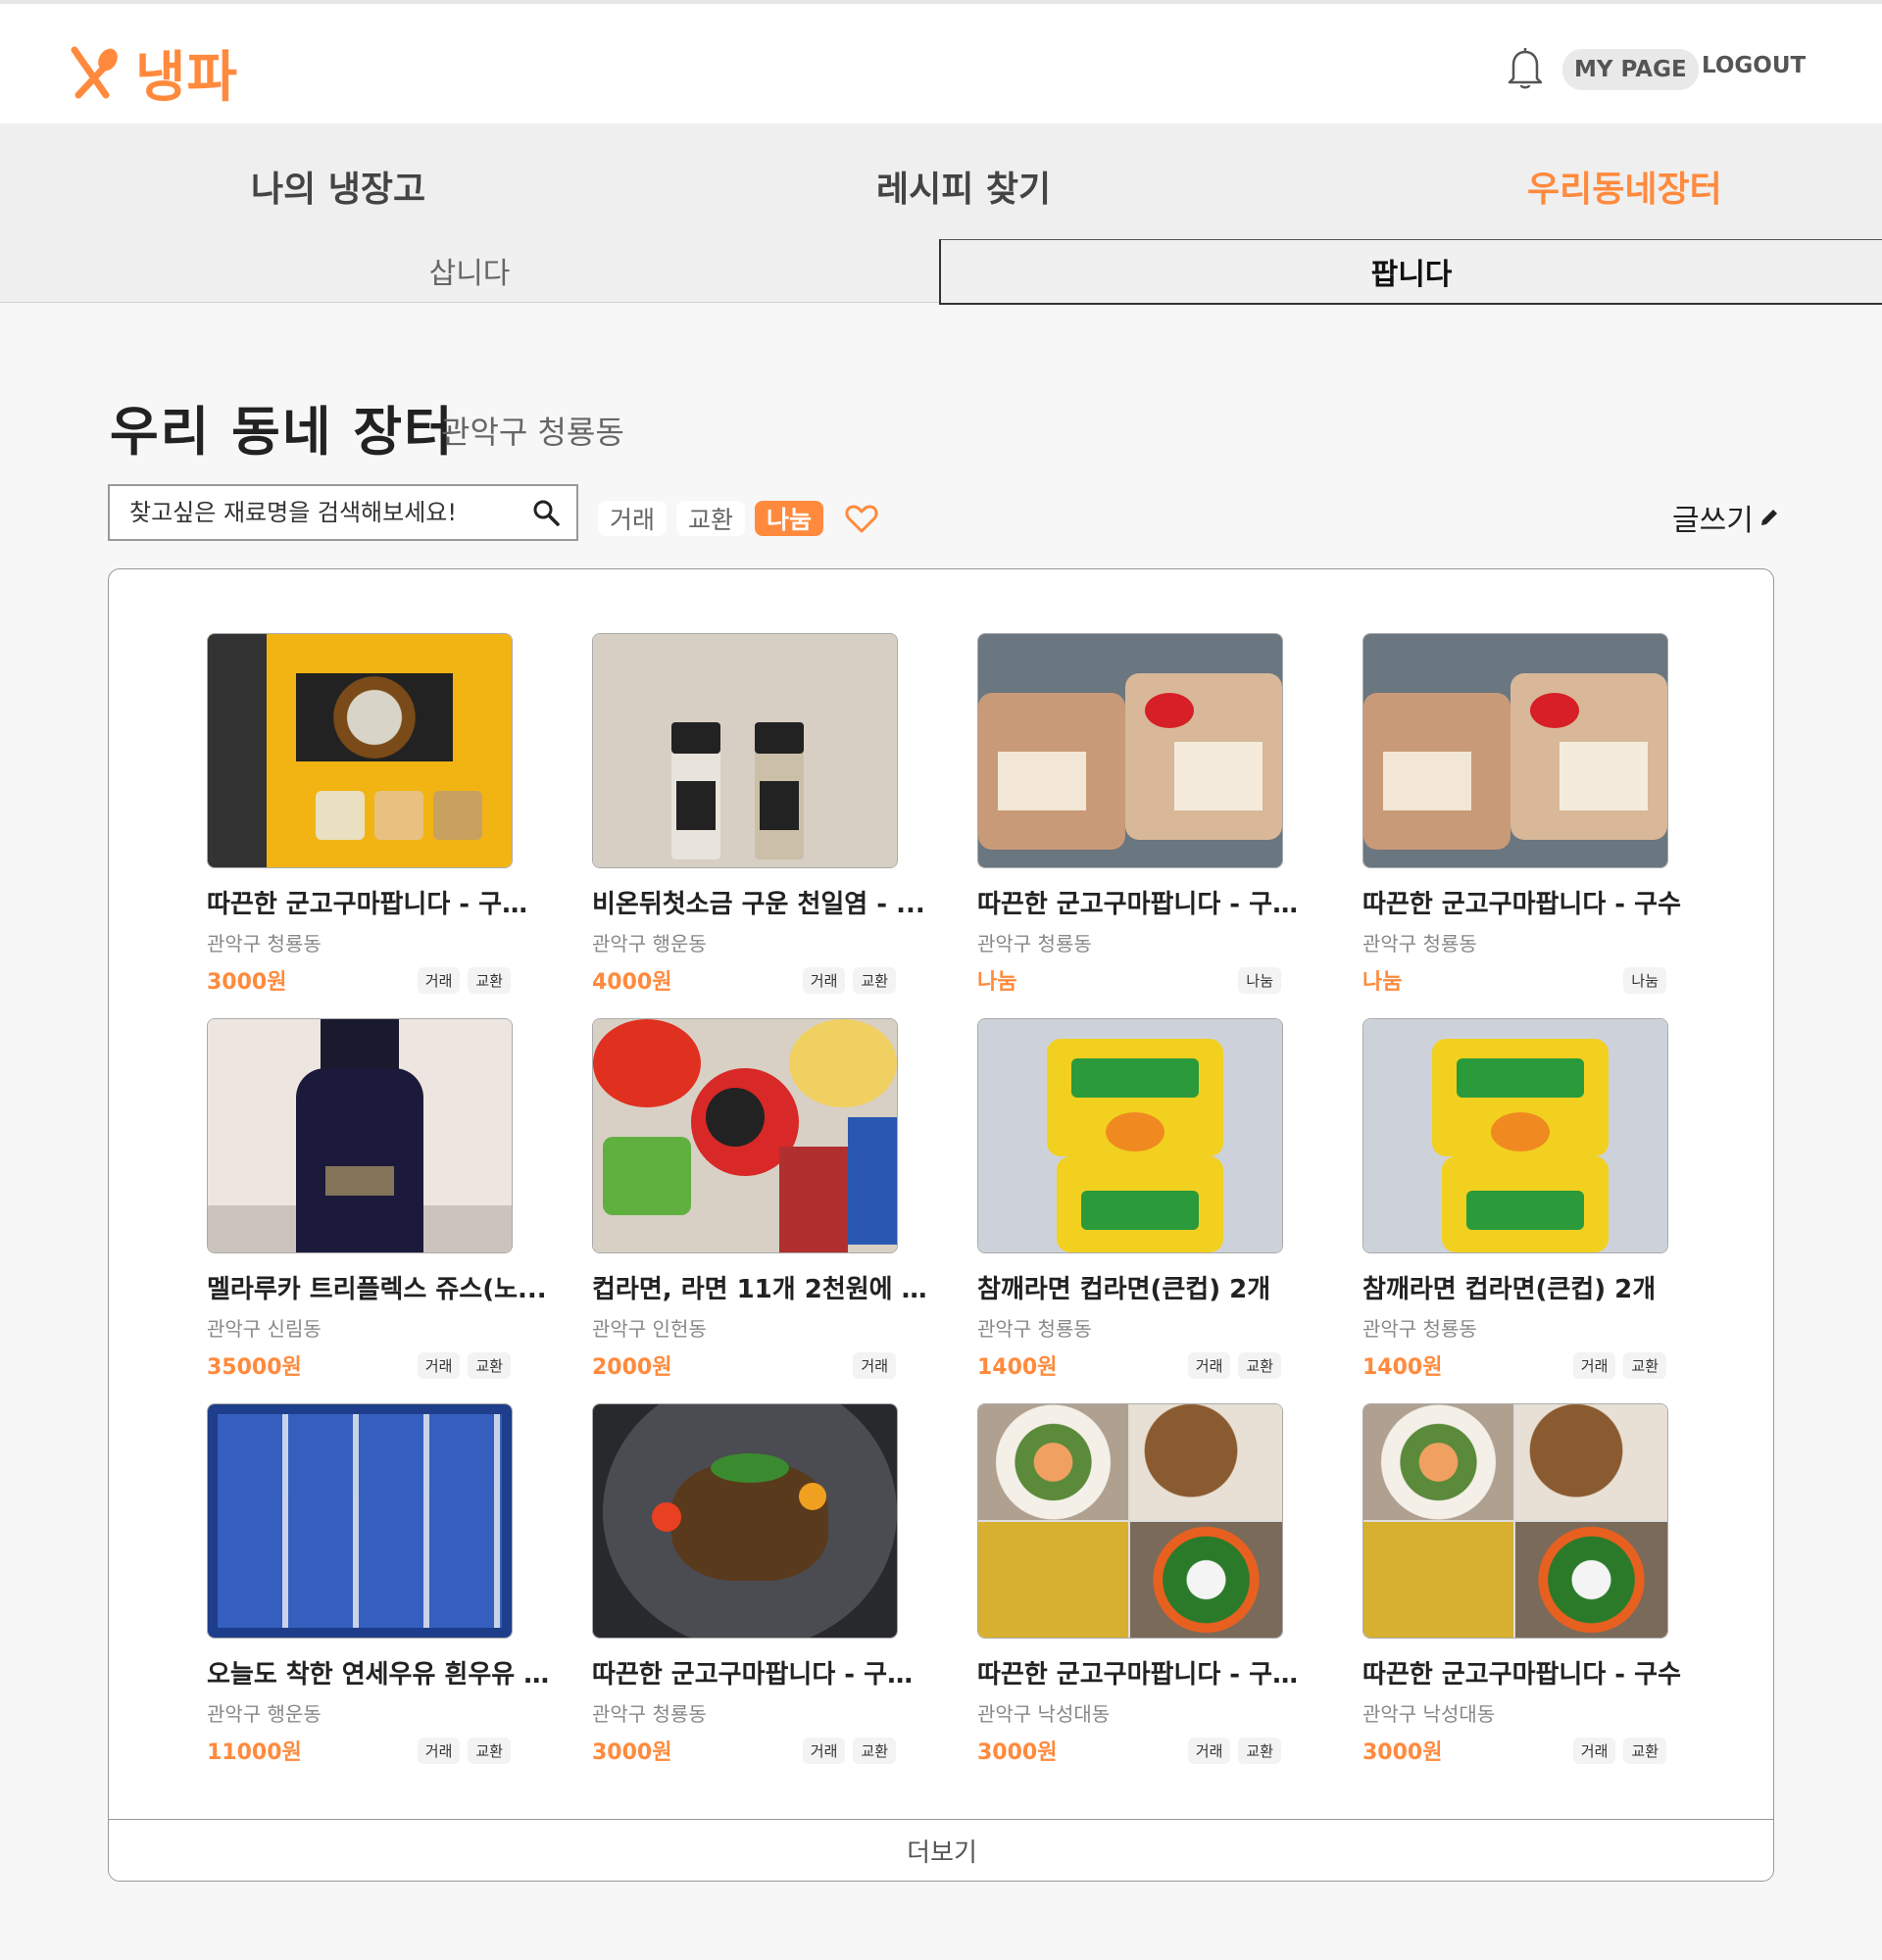 The image size is (1882, 1960). I want to click on logo: 냉파, so click(153, 73).